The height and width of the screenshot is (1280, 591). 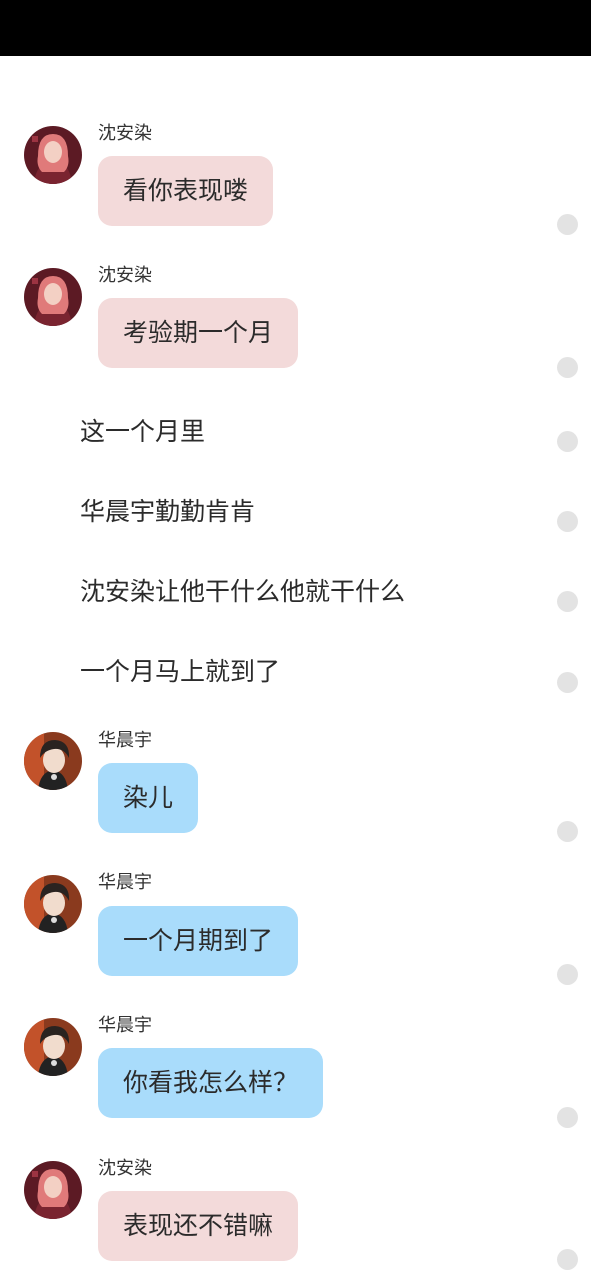 I want to click on message-bubble: 一个月期到了, so click(x=198, y=941).